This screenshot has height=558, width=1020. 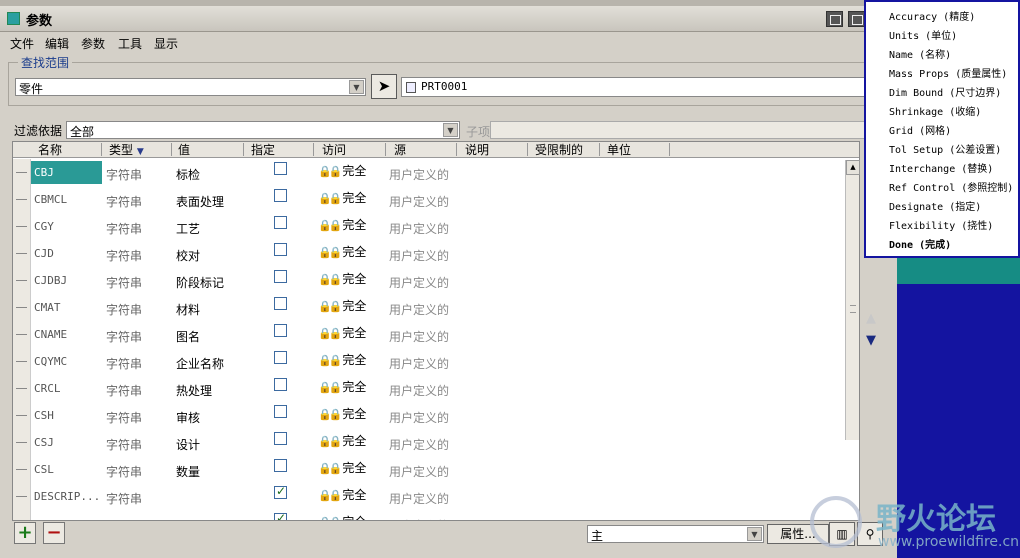 What do you see at coordinates (67, 253) in the screenshot?
I see `cell-name: CJD` at bounding box center [67, 253].